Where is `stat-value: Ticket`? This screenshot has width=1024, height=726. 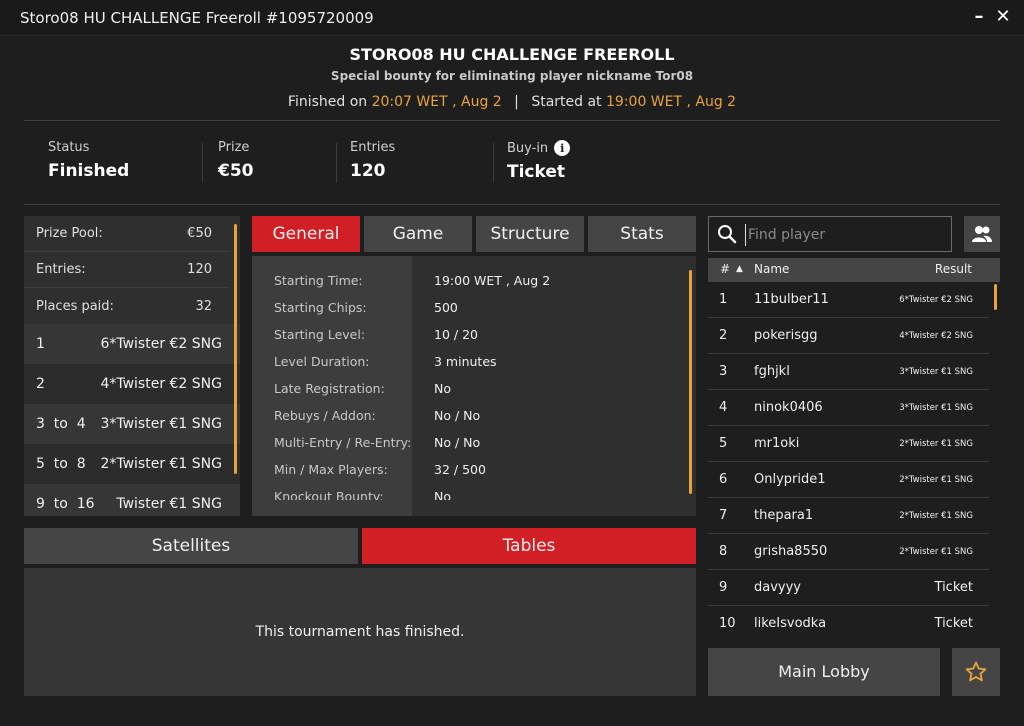 stat-value: Ticket is located at coordinates (536, 172).